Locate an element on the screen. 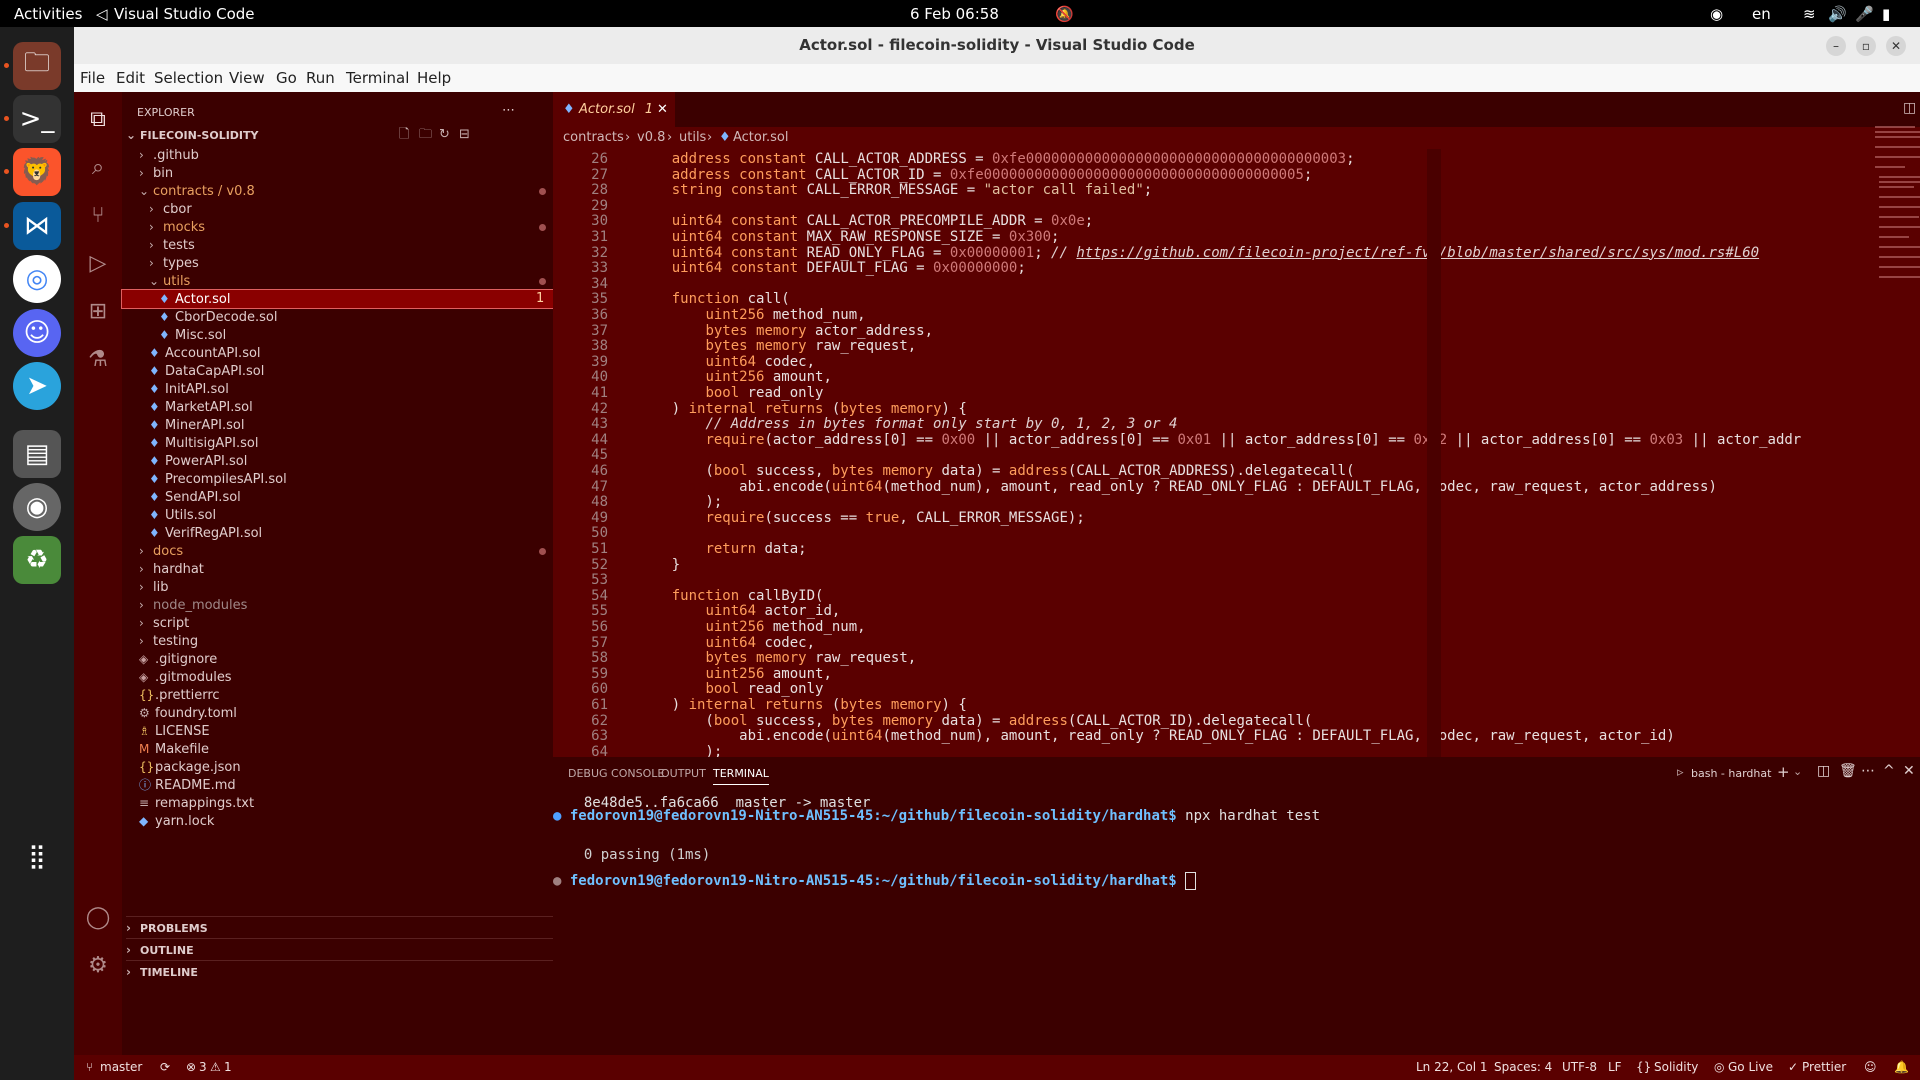 Image resolution: width=1920 pixels, height=1080 pixels. language-mode: Solidity is located at coordinates (1676, 1067).